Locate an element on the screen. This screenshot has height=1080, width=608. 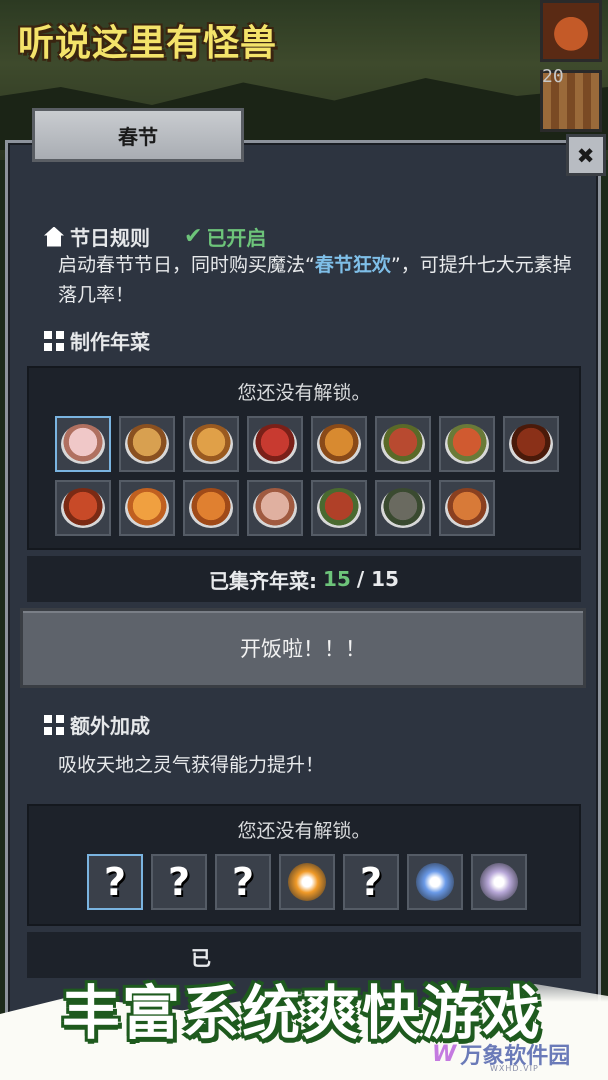
collected-count: 15 is located at coordinates (337, 579).